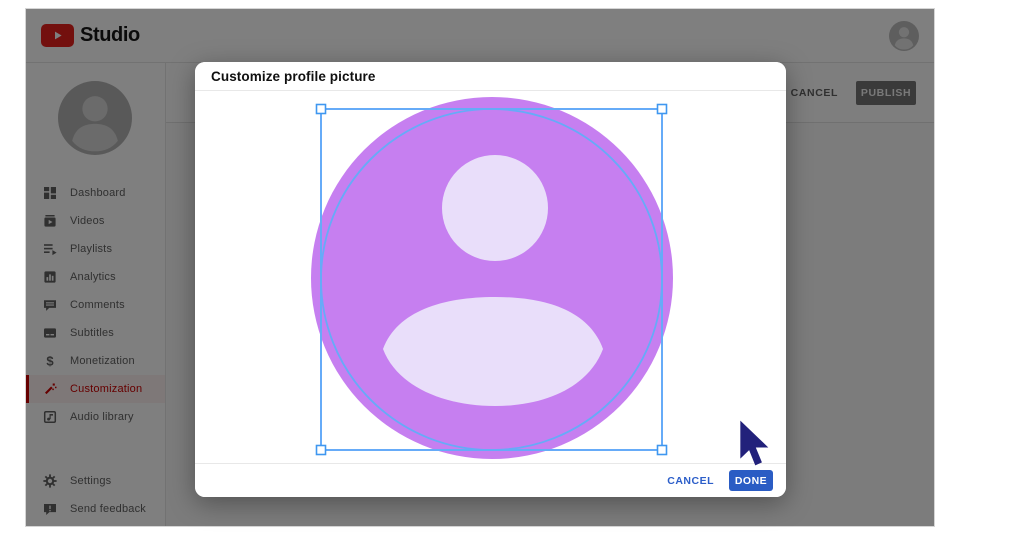  Describe the element at coordinates (690, 481) in the screenshot. I see `dialog-cancel-button: CANCEL` at that location.